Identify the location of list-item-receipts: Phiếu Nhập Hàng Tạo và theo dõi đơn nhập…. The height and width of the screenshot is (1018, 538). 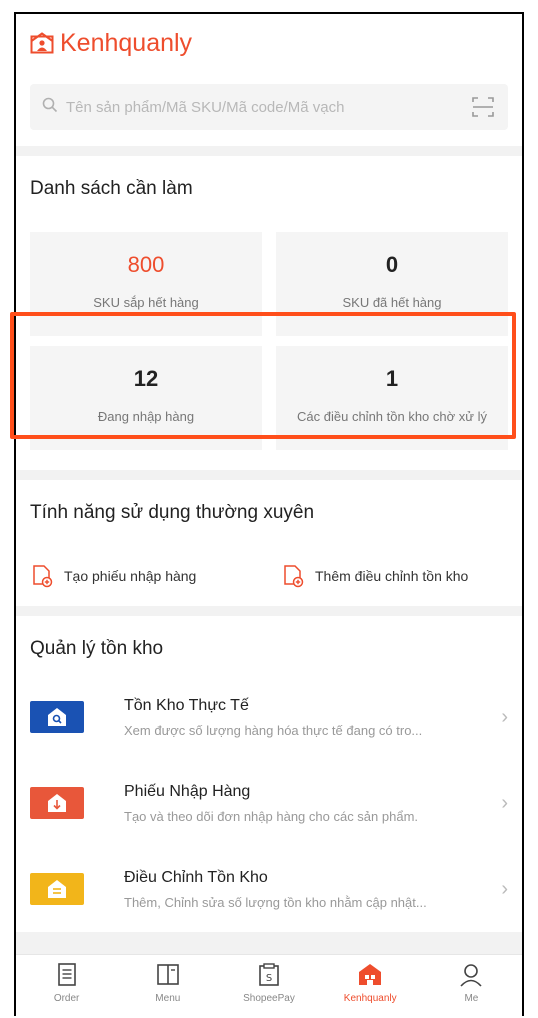
(269, 803).